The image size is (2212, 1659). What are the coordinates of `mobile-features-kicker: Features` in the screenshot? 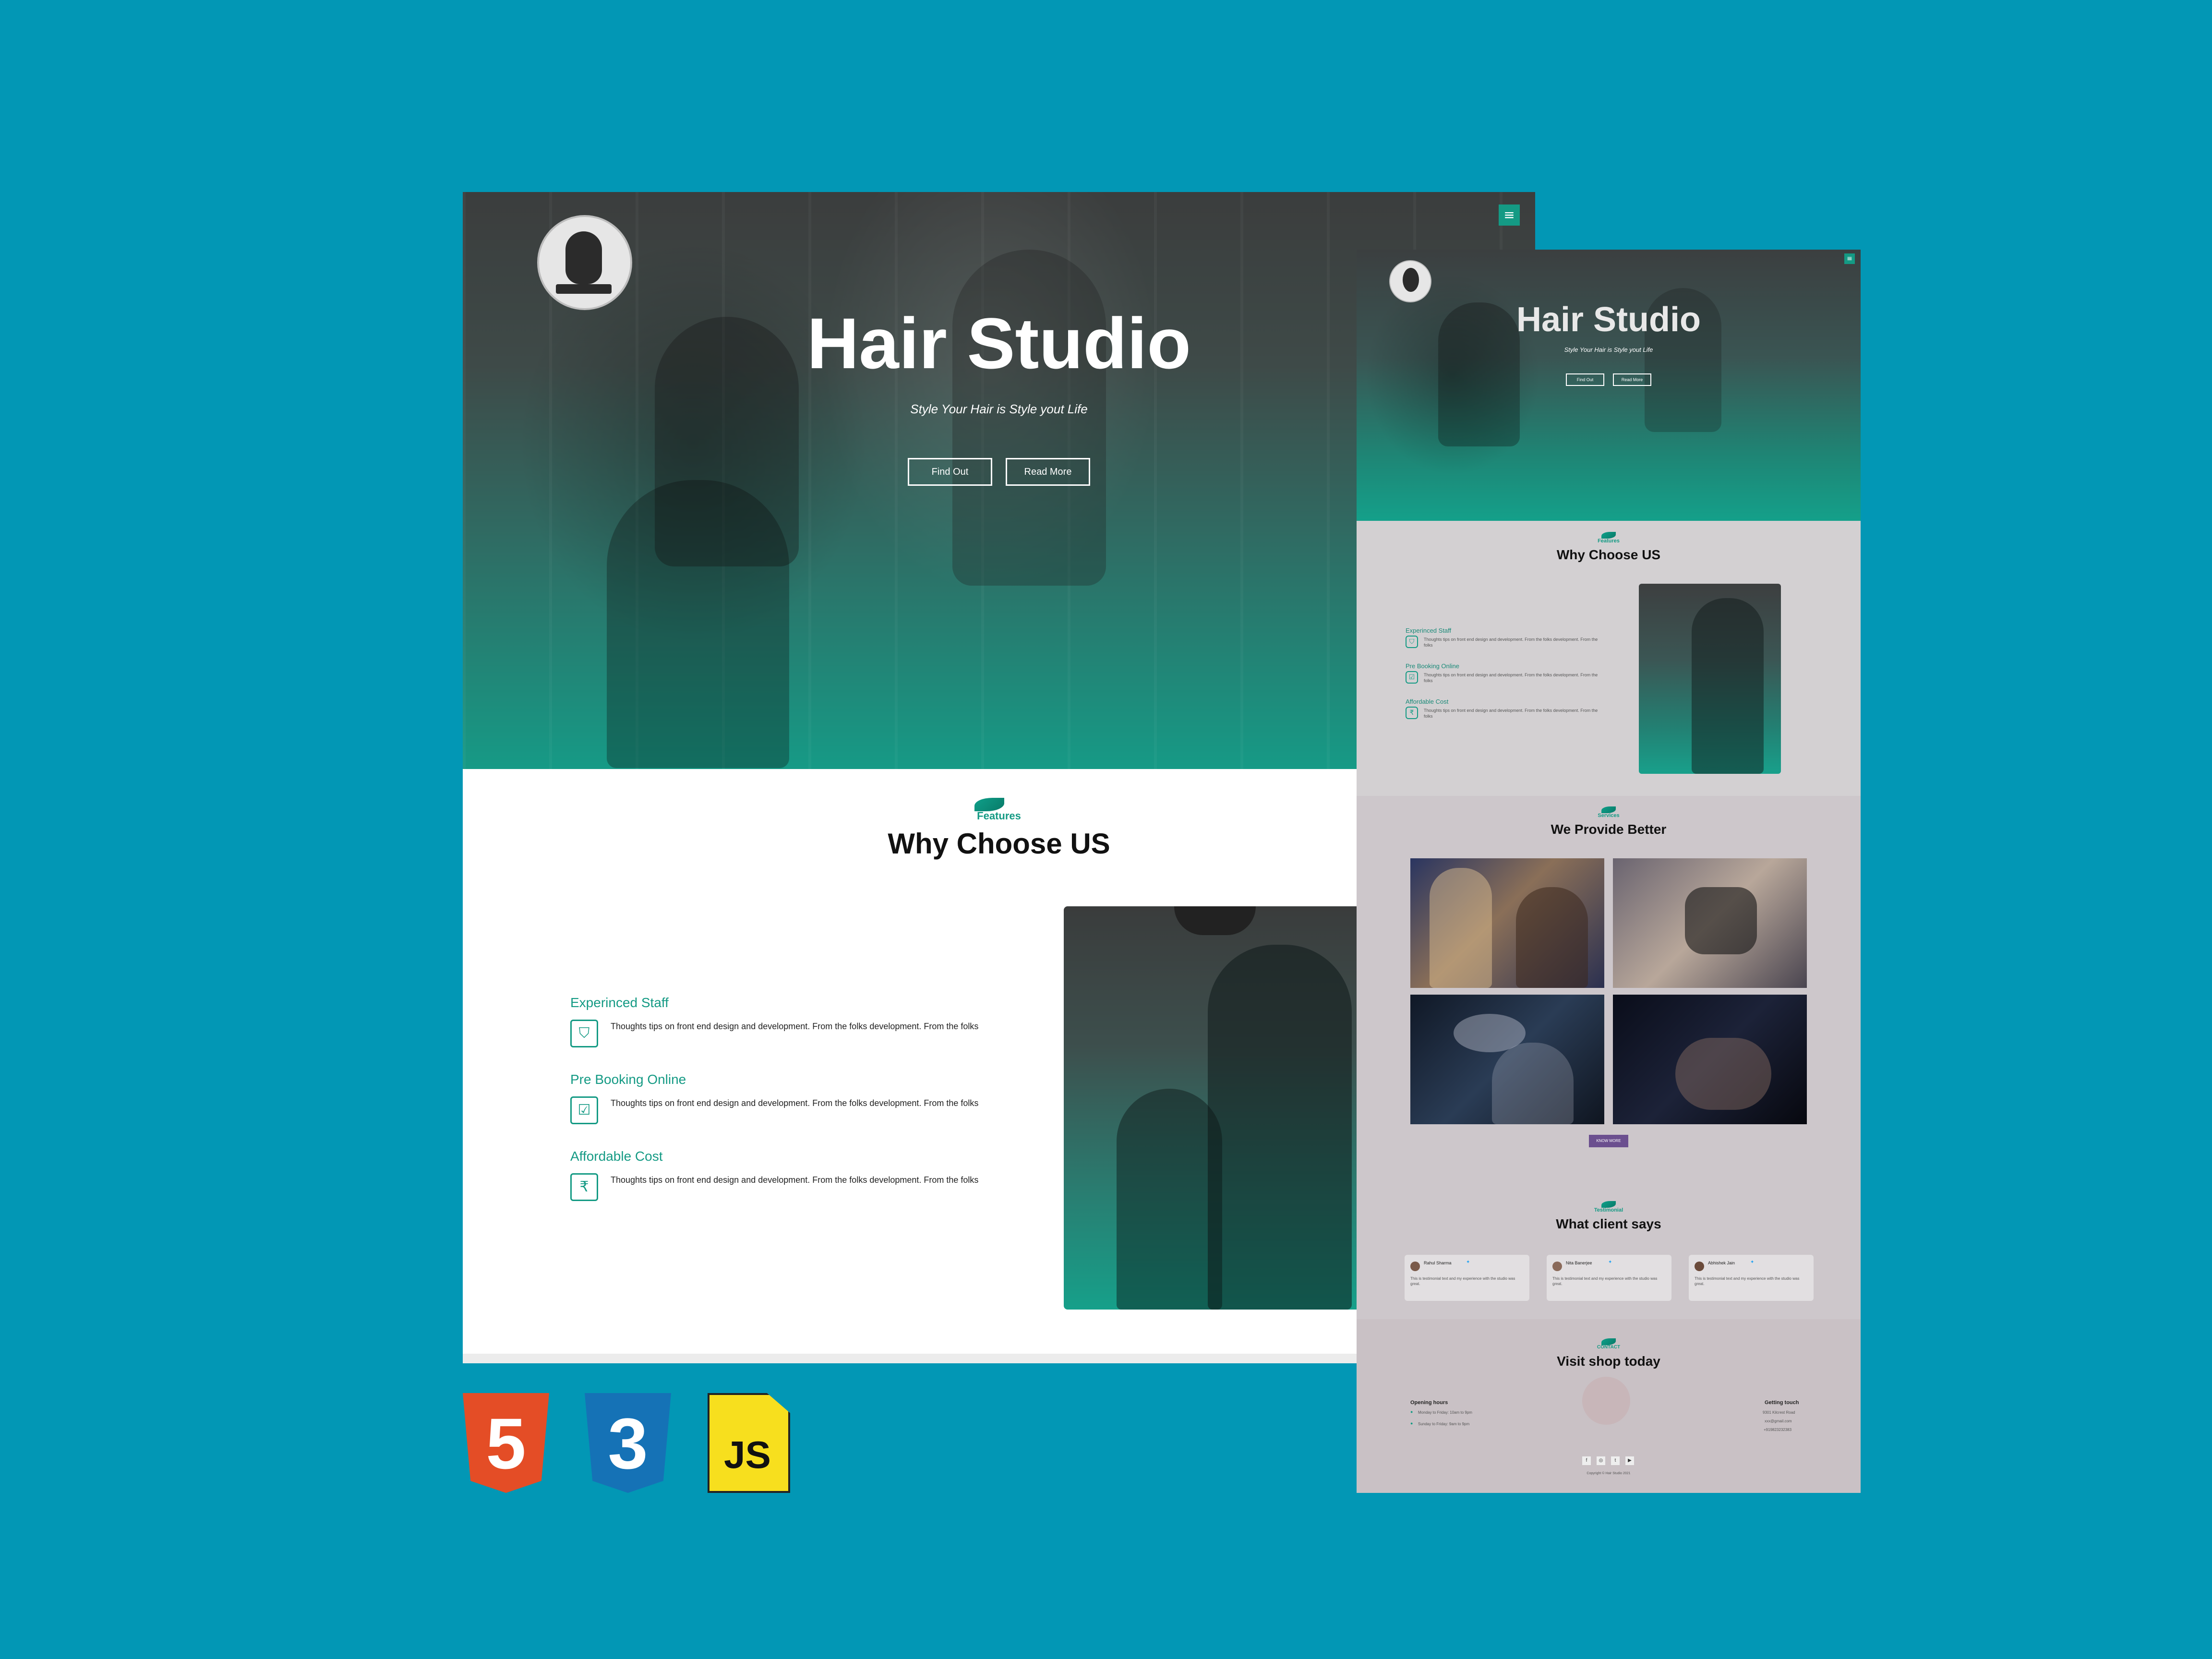 It's located at (1609, 541).